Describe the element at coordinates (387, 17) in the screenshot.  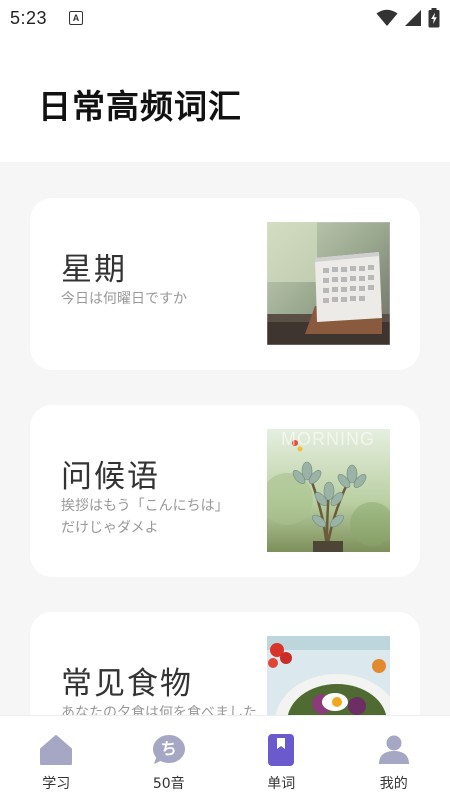
I see `wifi-icon` at that location.